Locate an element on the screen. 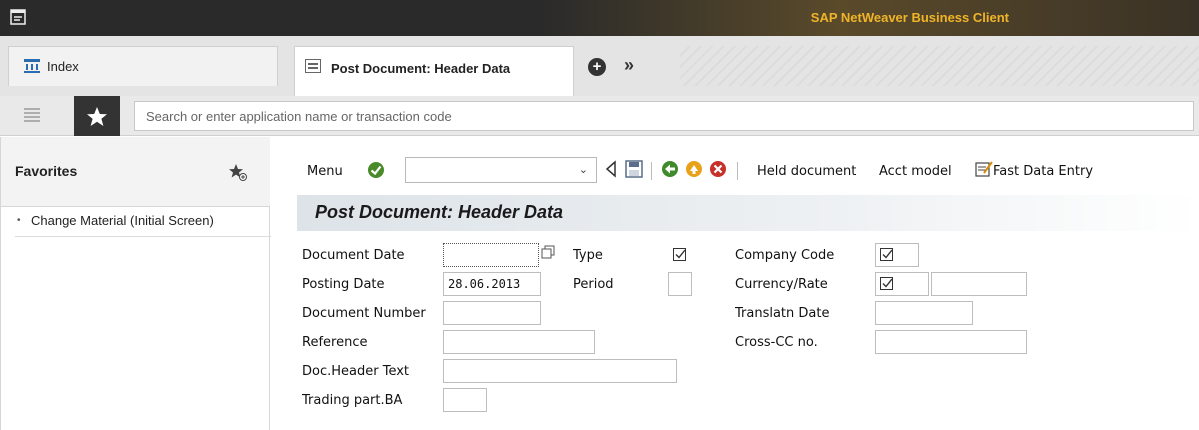  tab-row-background is located at coordinates (939, 66).